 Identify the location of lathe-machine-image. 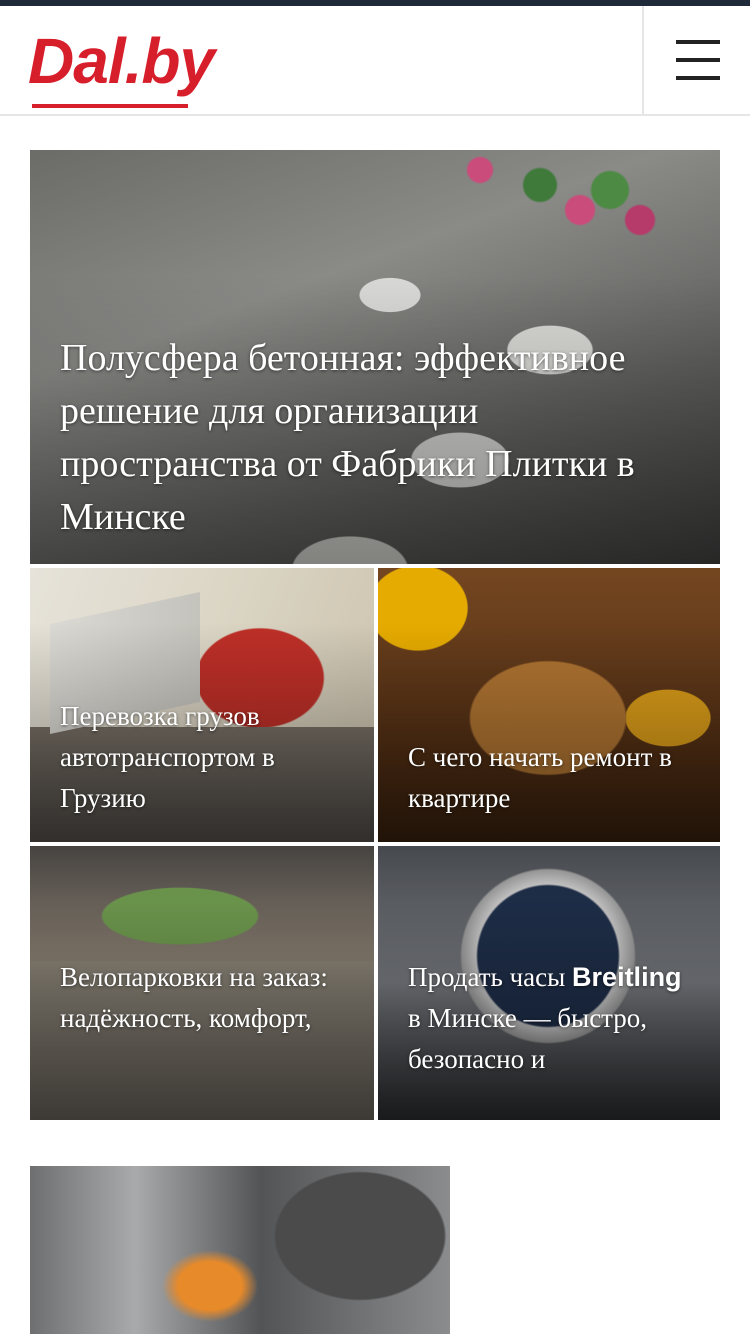
(240, 1250).